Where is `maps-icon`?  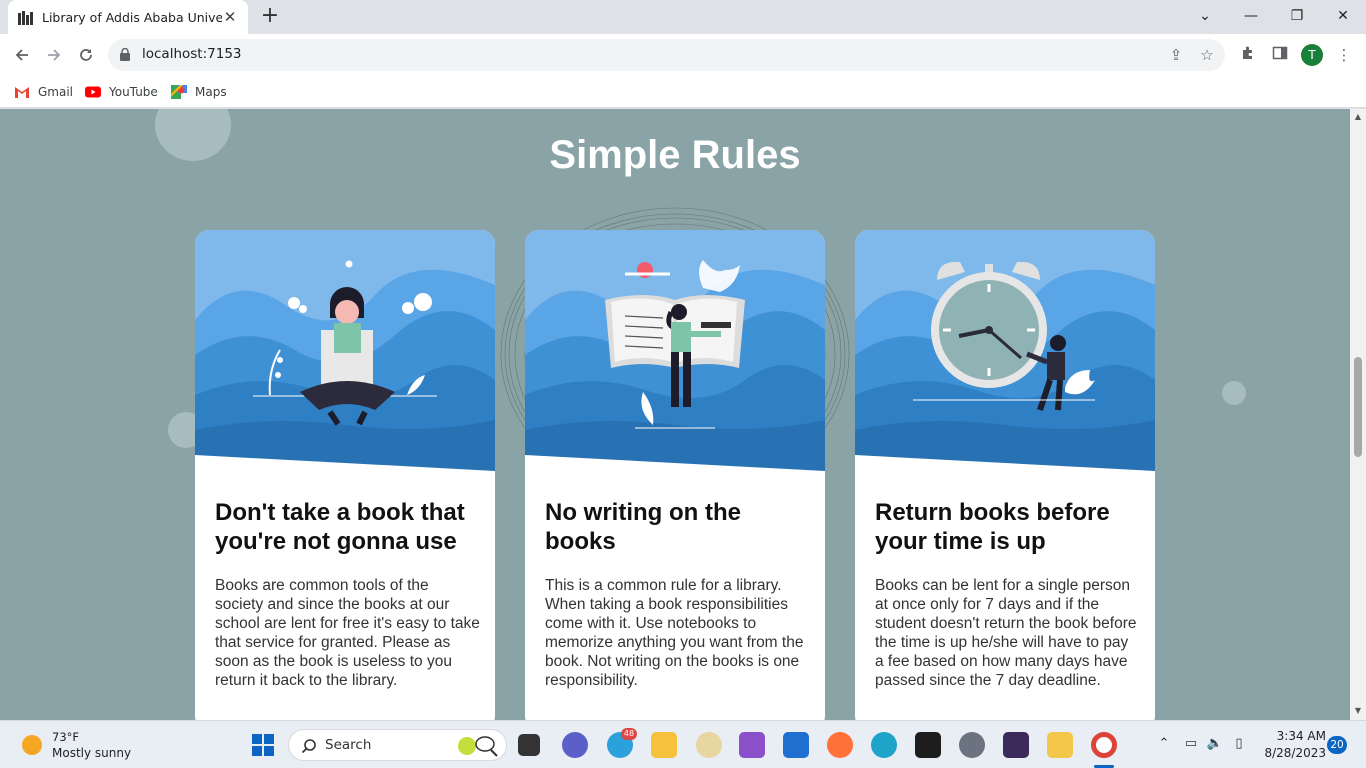
maps-icon is located at coordinates (179, 92).